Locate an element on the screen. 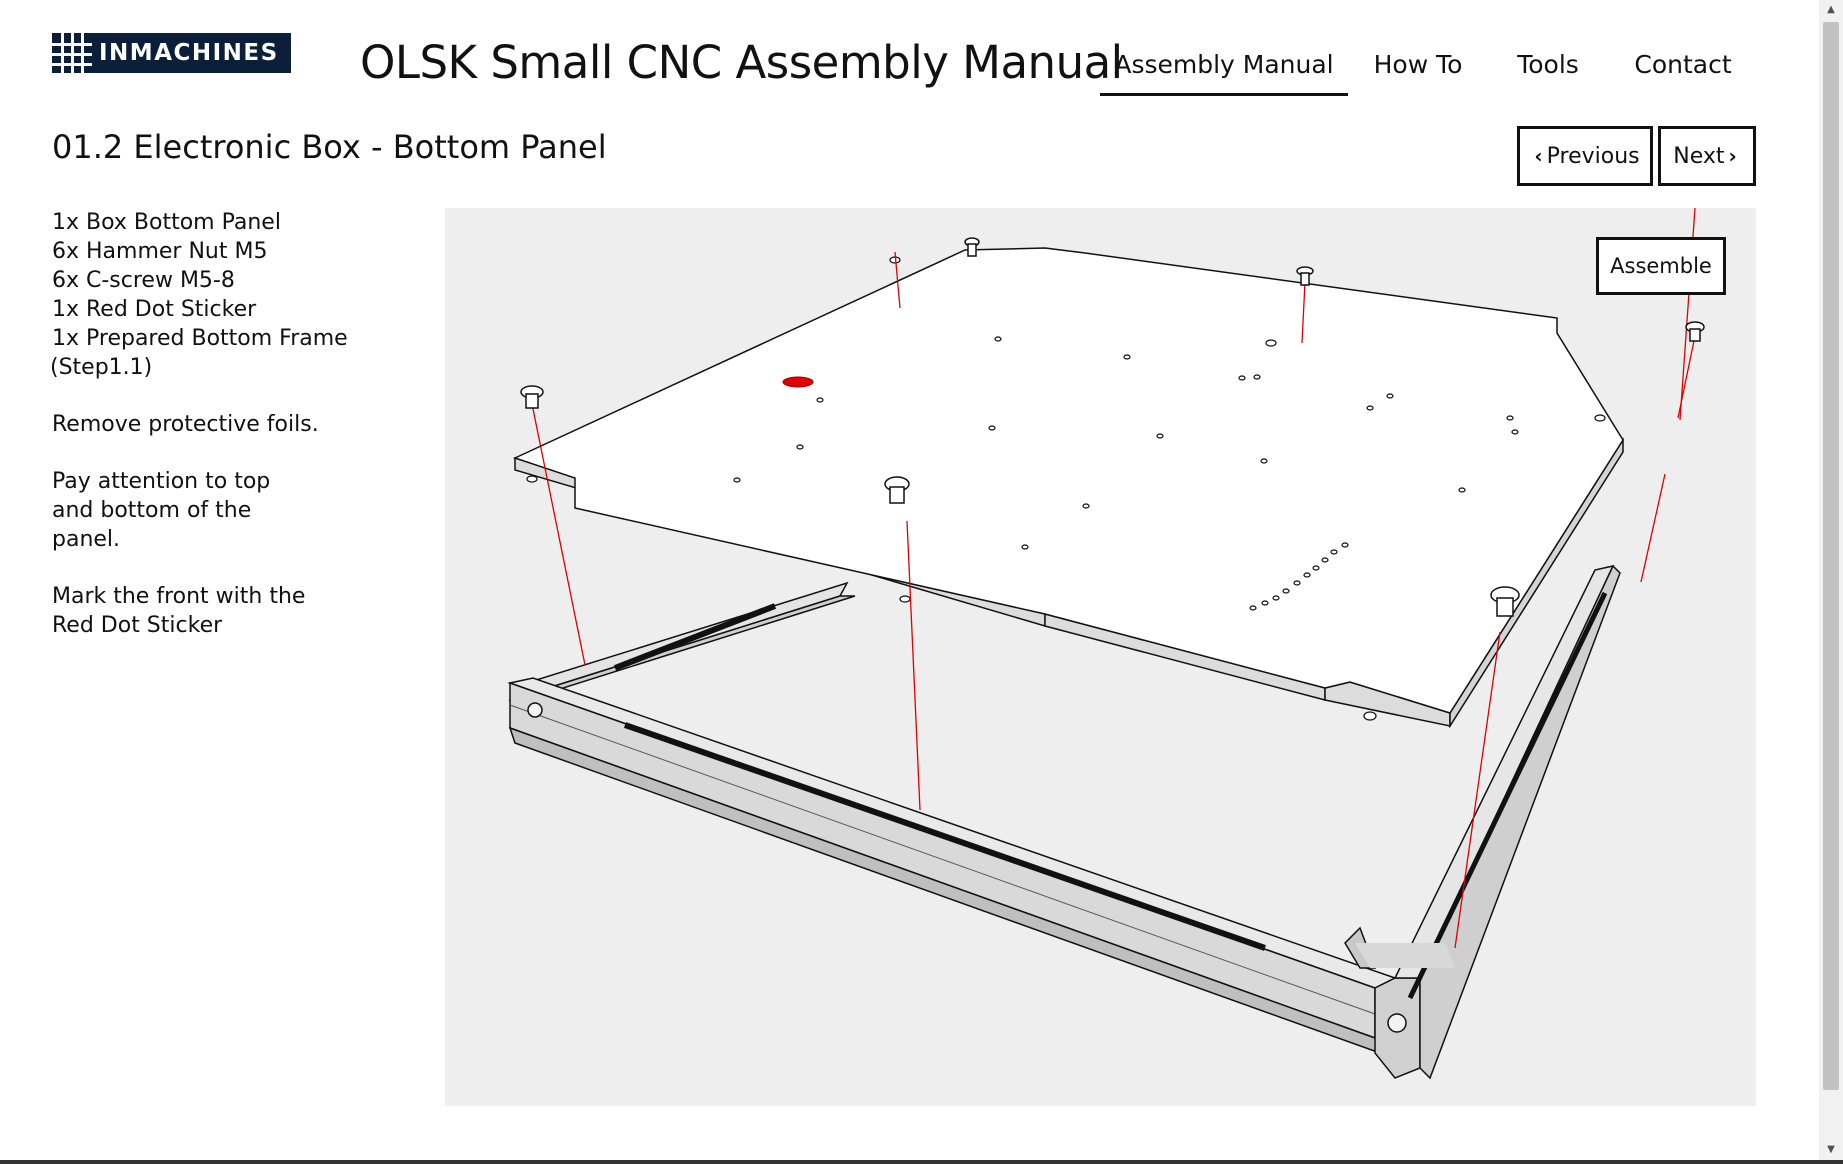 The height and width of the screenshot is (1164, 1843). part-item: 1x Box Bottom Panel is located at coordinates (166, 222).